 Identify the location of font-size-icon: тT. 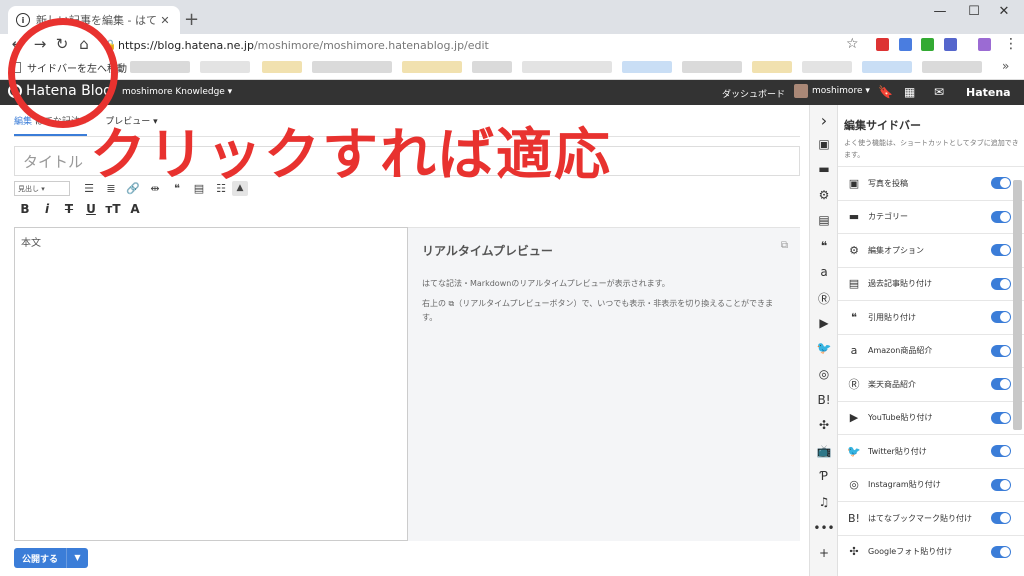
(113, 209).